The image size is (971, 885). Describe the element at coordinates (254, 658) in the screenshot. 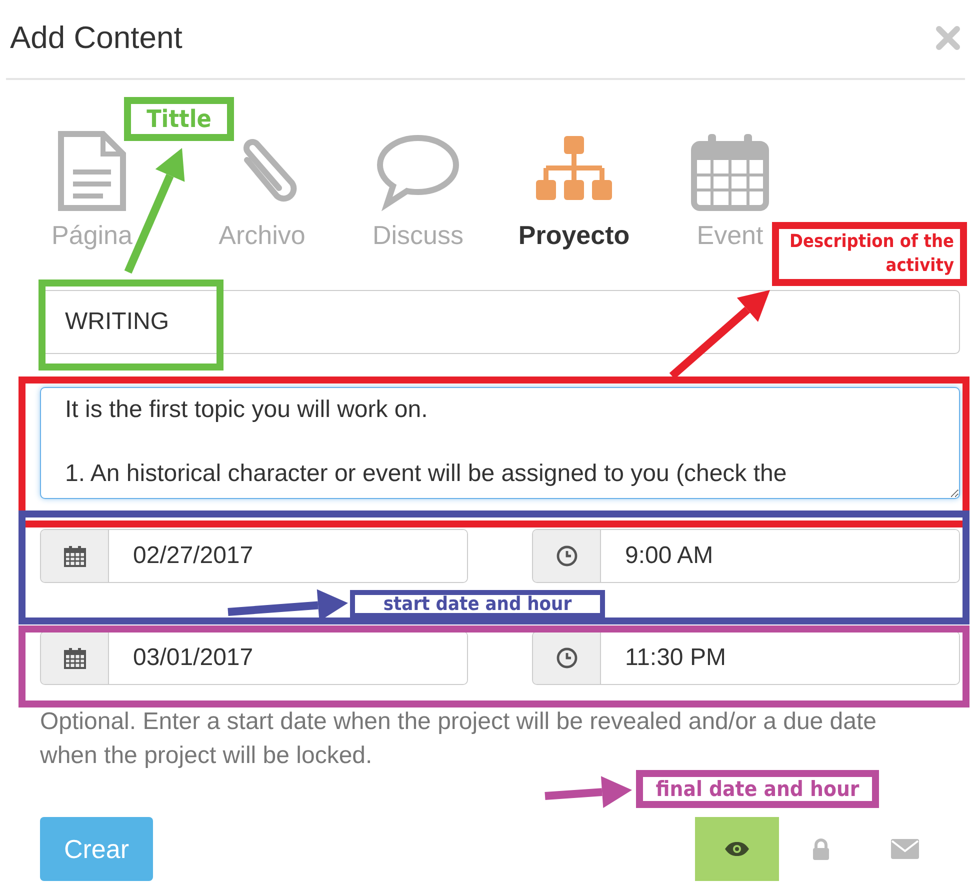

I see `date-field: 03/01/2017` at that location.